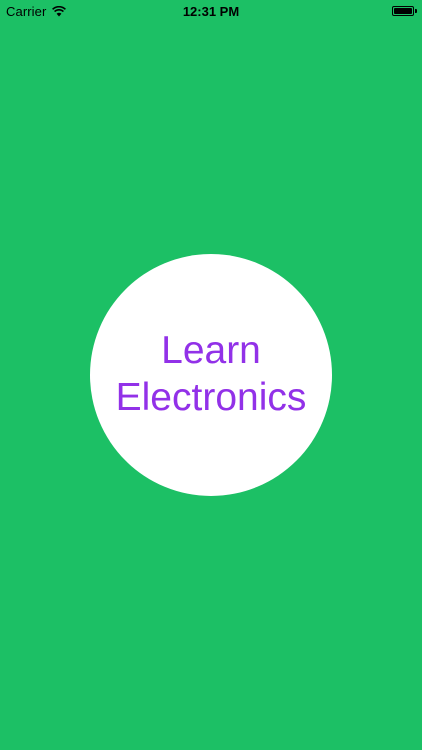 The height and width of the screenshot is (750, 422). What do you see at coordinates (211, 351) in the screenshot?
I see `app-title-line1: Learn` at bounding box center [211, 351].